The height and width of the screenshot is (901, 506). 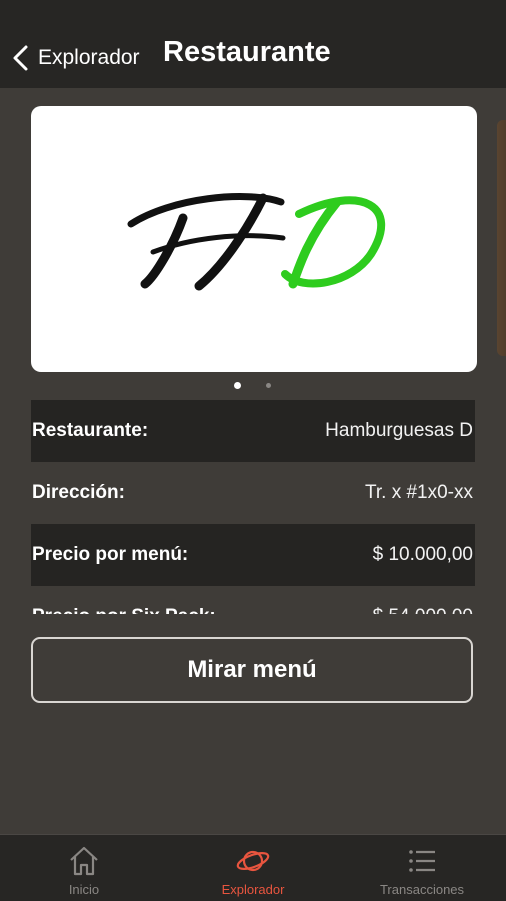 I want to click on next-slide-peek, so click(x=501, y=238).